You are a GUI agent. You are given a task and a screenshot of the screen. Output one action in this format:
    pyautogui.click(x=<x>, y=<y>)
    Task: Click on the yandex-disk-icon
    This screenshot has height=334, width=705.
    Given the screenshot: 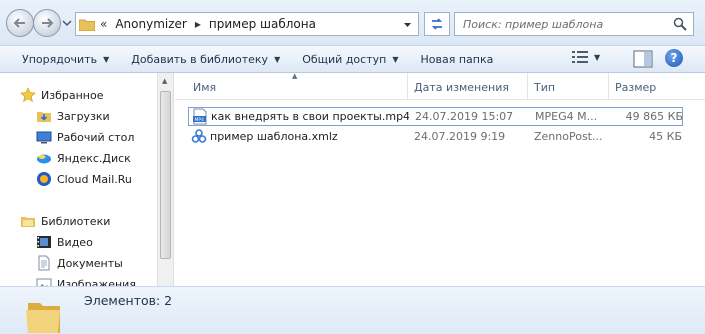 What is the action you would take?
    pyautogui.click(x=44, y=158)
    